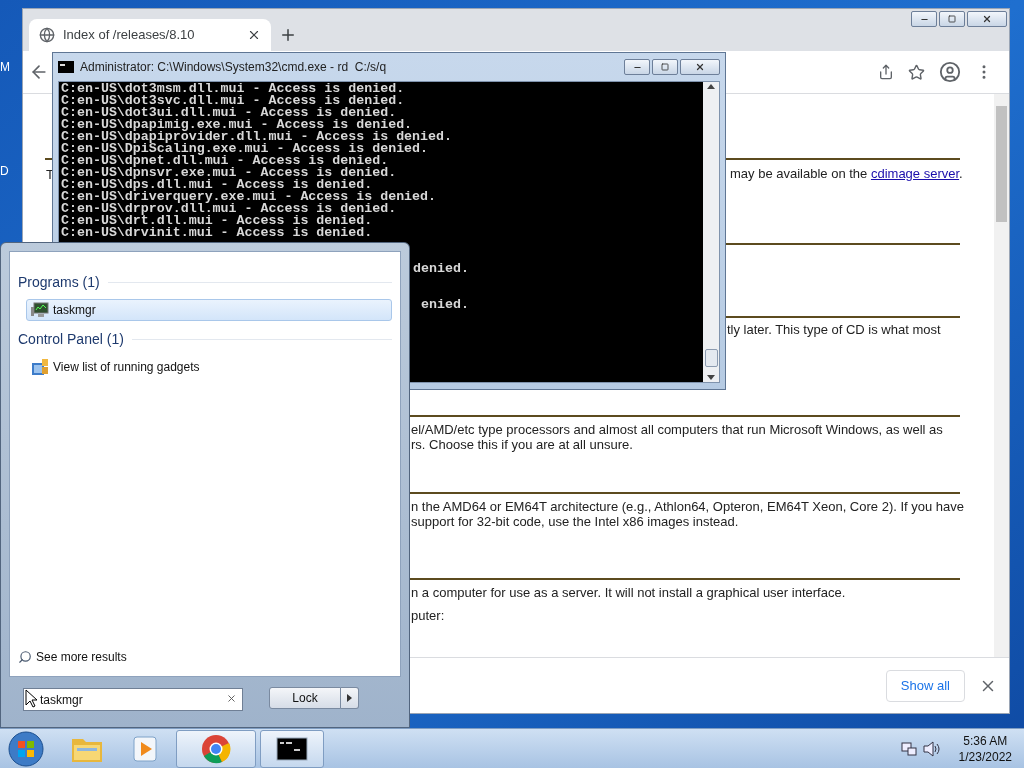 The height and width of the screenshot is (768, 1024). What do you see at coordinates (711, 377) in the screenshot?
I see `down-arrow-icon` at bounding box center [711, 377].